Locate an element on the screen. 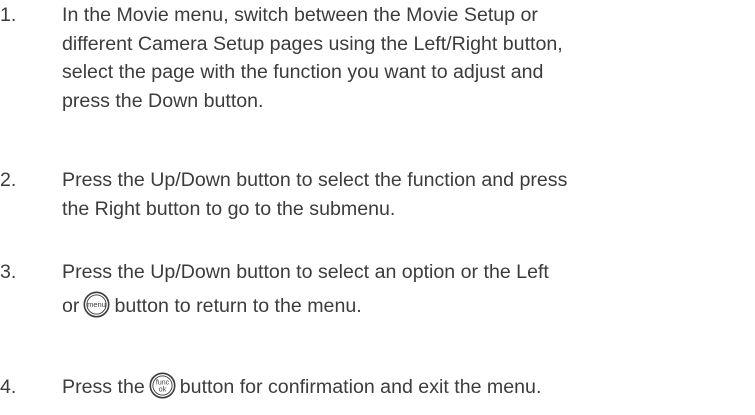 This screenshot has width=755, height=415. step-number: 4. is located at coordinates (8, 387).